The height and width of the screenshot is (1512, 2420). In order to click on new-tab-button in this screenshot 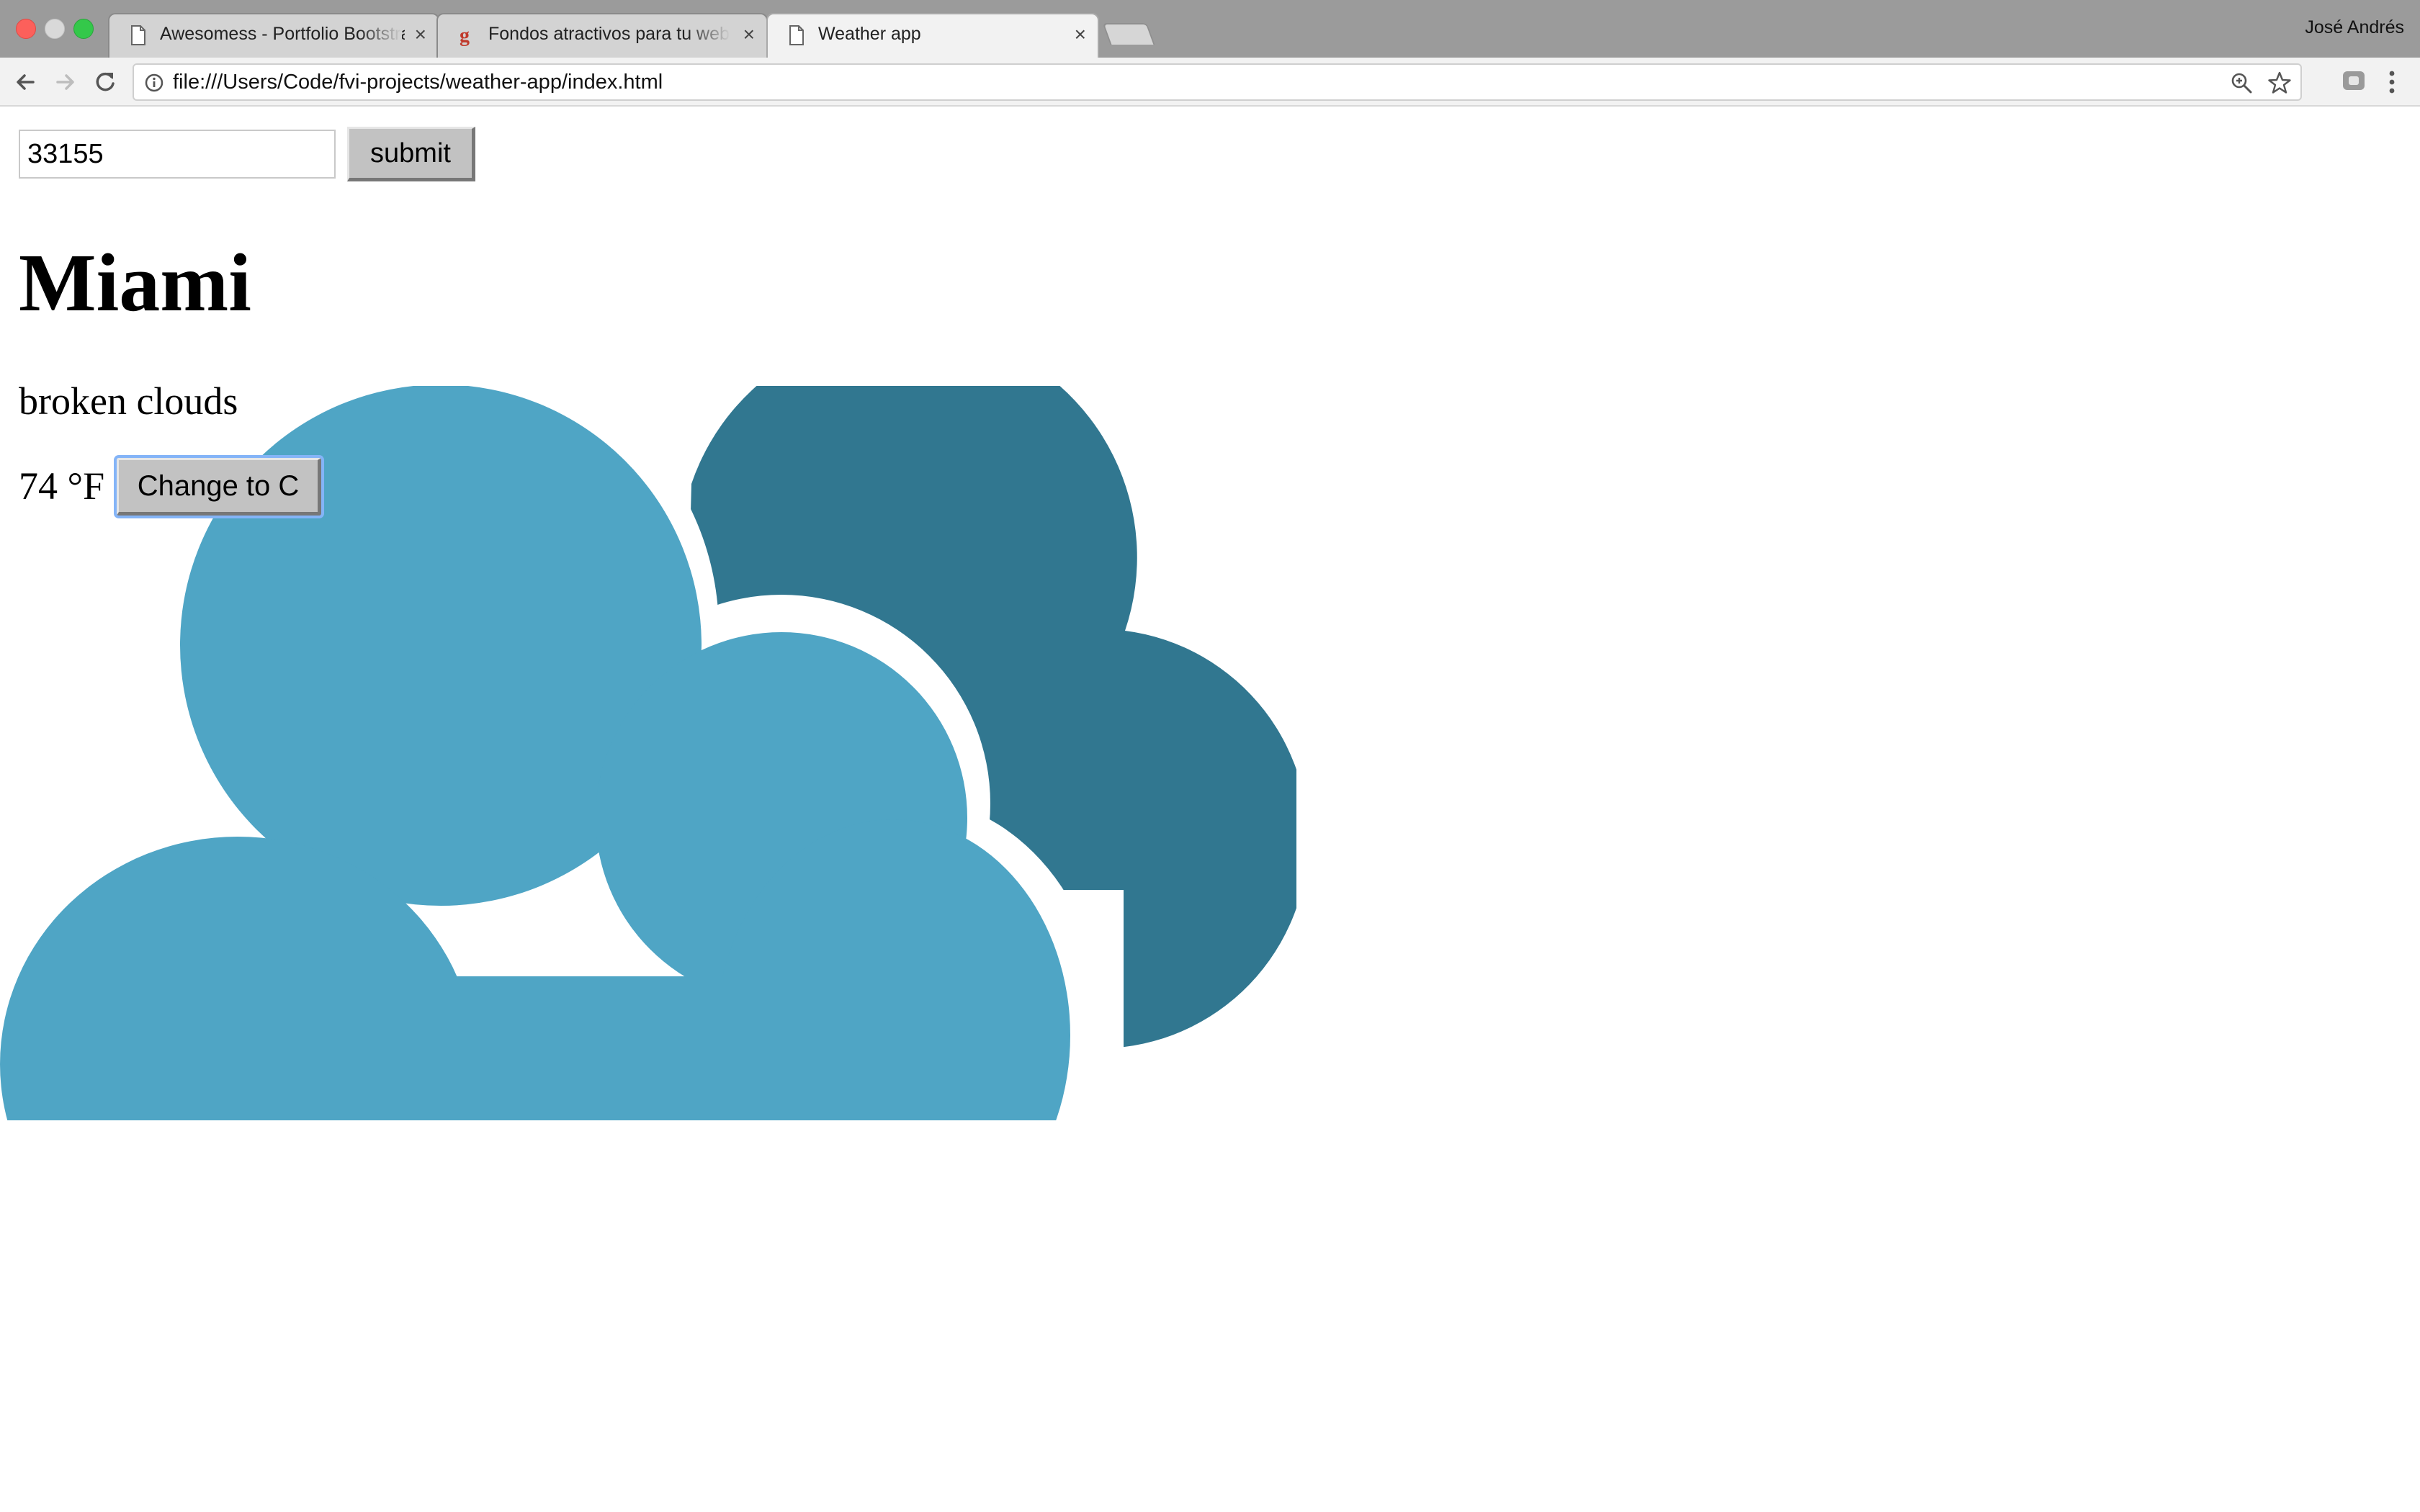, I will do `click(1128, 34)`.